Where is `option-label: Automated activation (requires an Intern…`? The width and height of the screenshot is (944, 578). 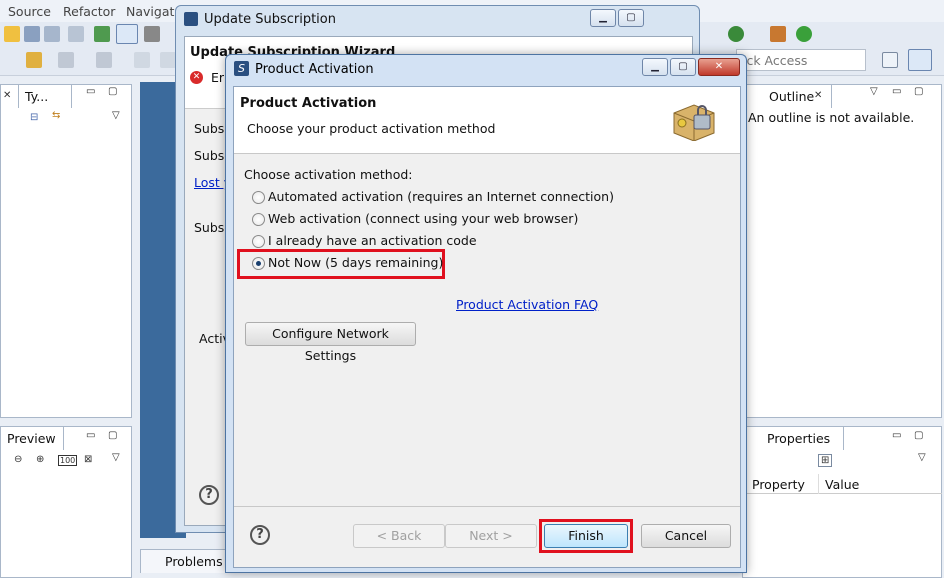 option-label: Automated activation (requires an Intern… is located at coordinates (441, 196).